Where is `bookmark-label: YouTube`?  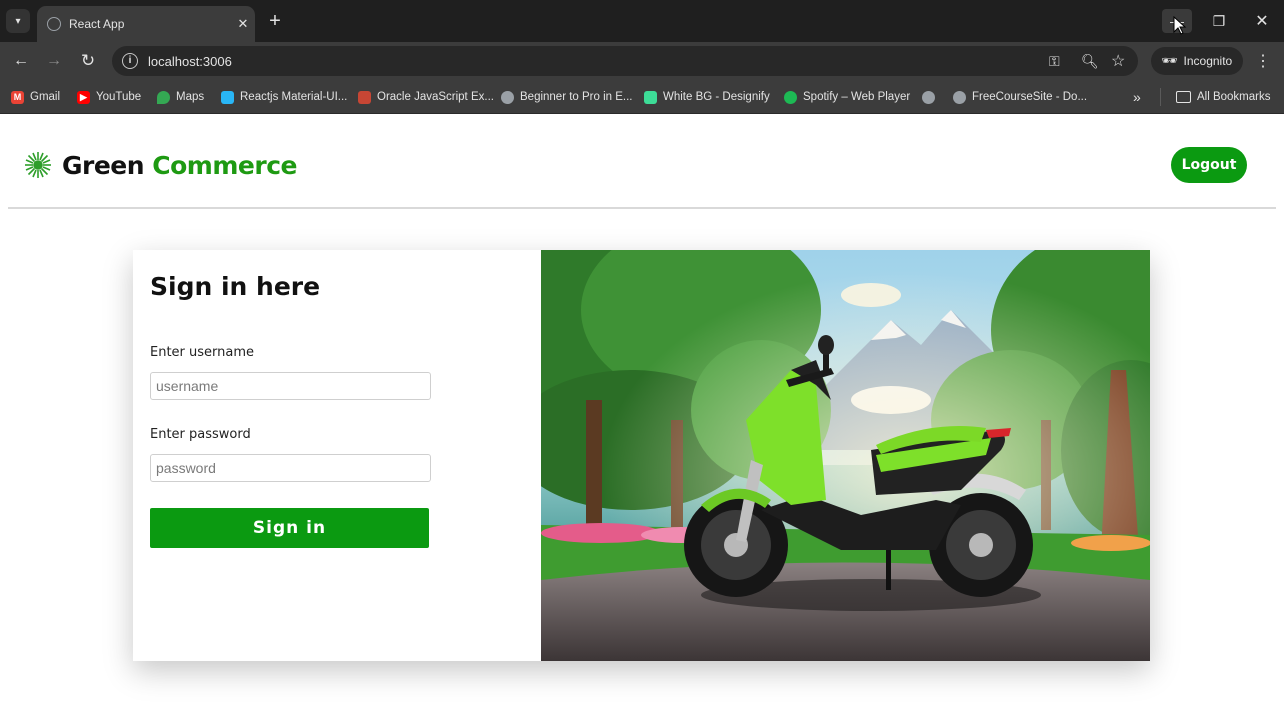
bookmark-label: YouTube is located at coordinates (119, 97).